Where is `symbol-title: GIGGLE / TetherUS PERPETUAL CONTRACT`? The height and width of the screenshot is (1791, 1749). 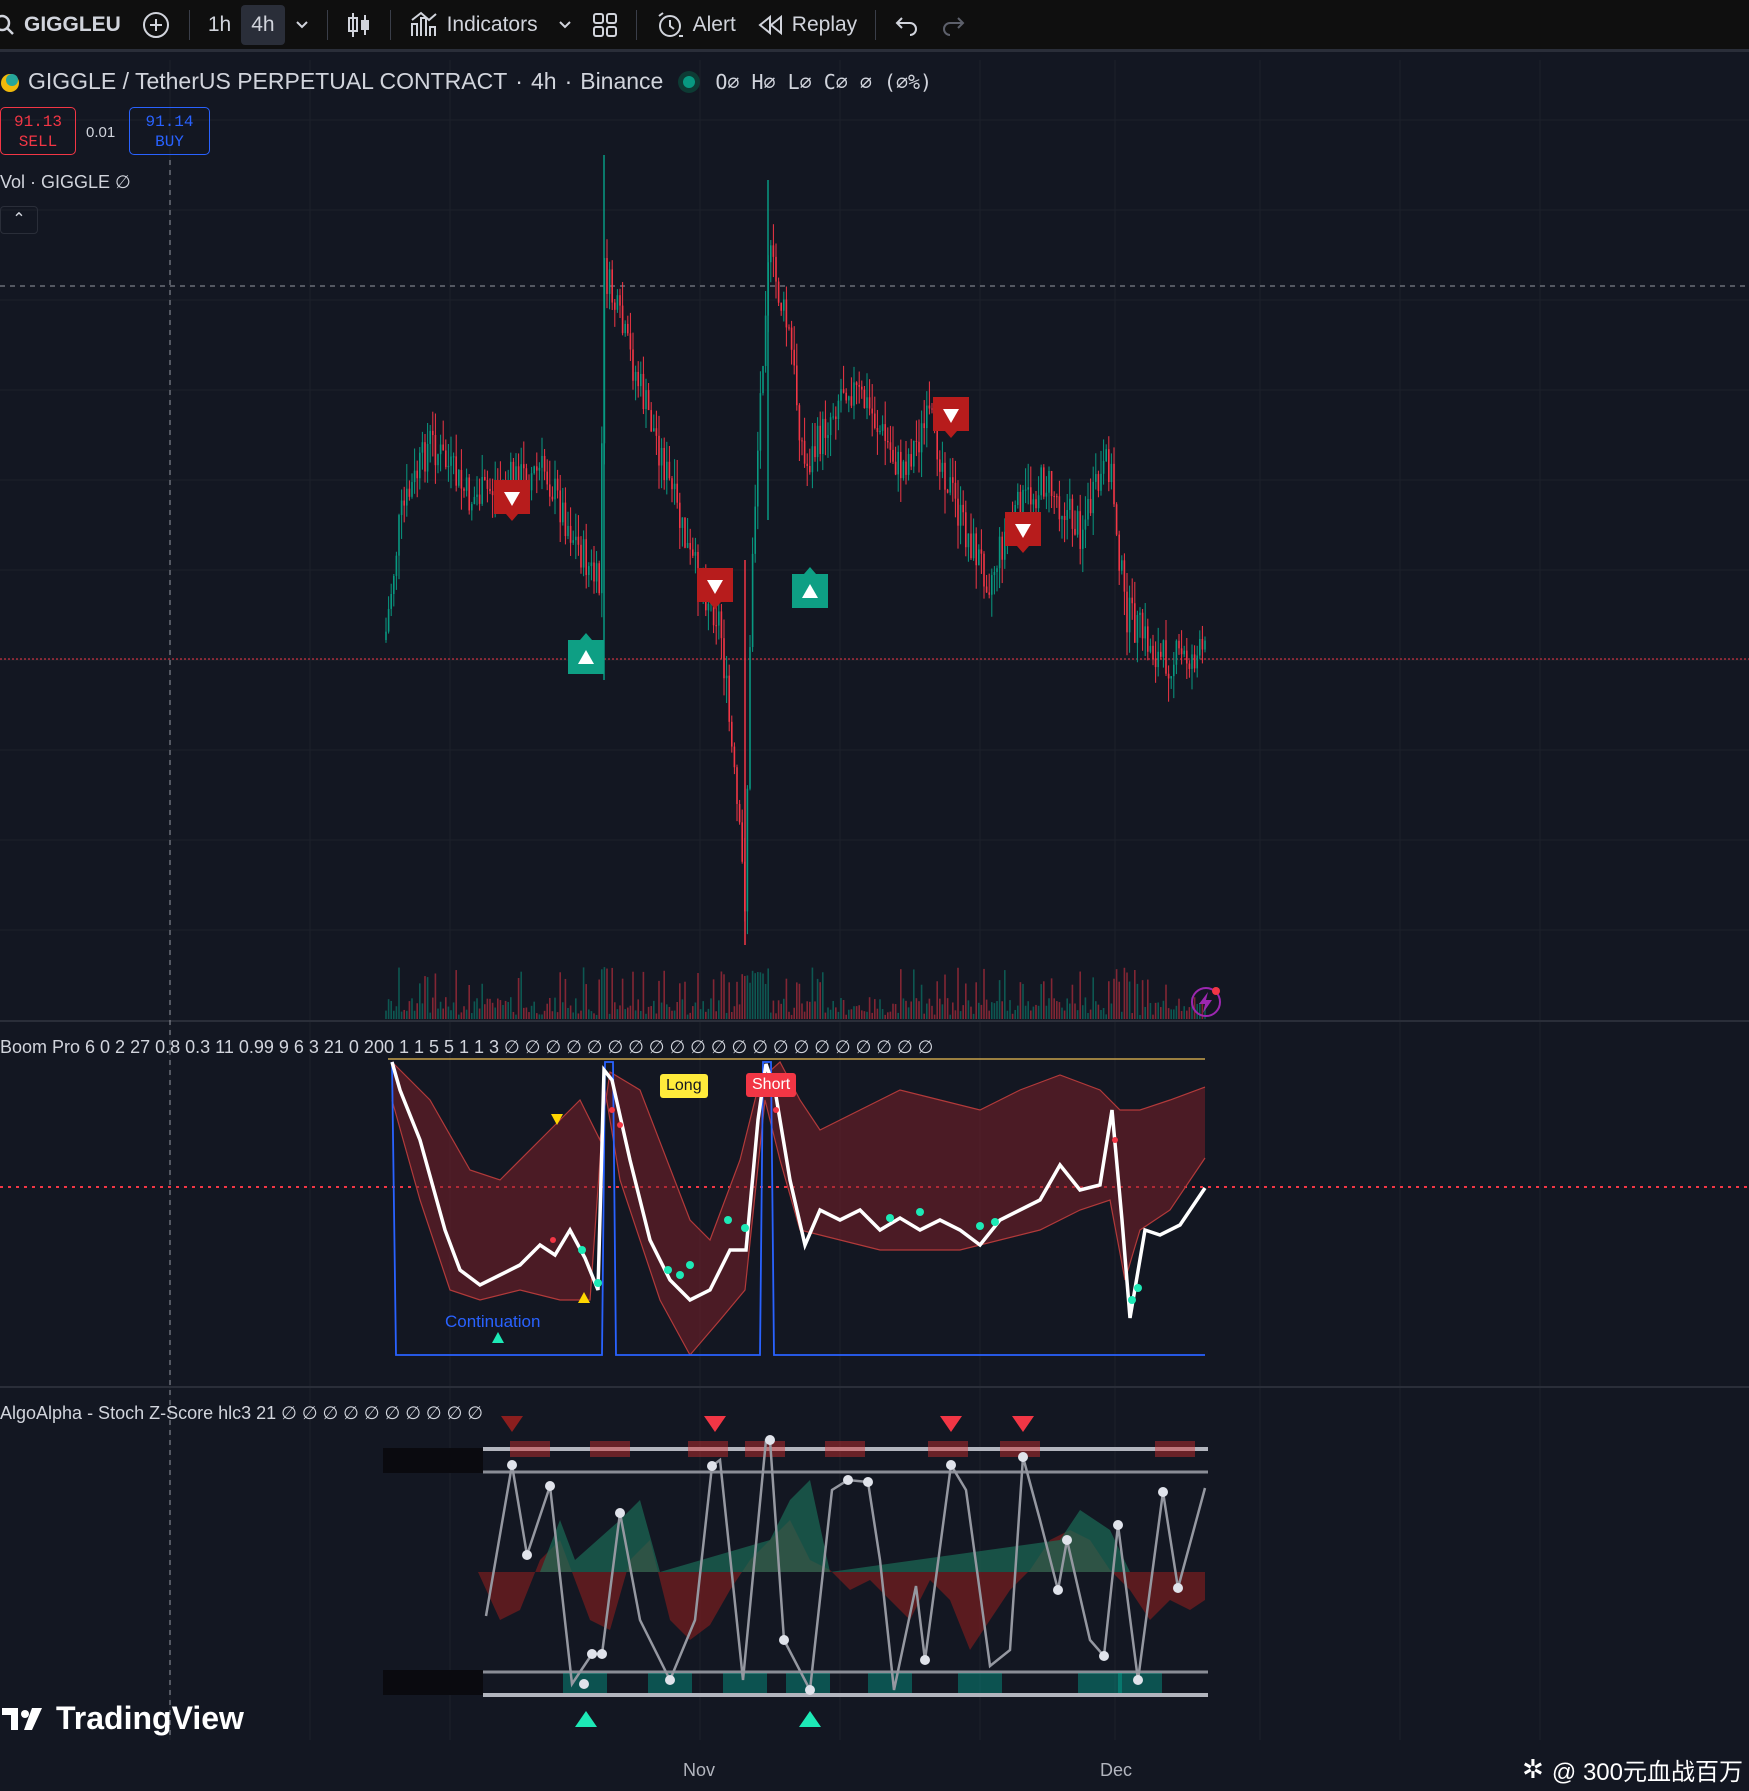
symbol-title: GIGGLE / TetherUS PERPETUAL CONTRACT is located at coordinates (267, 81).